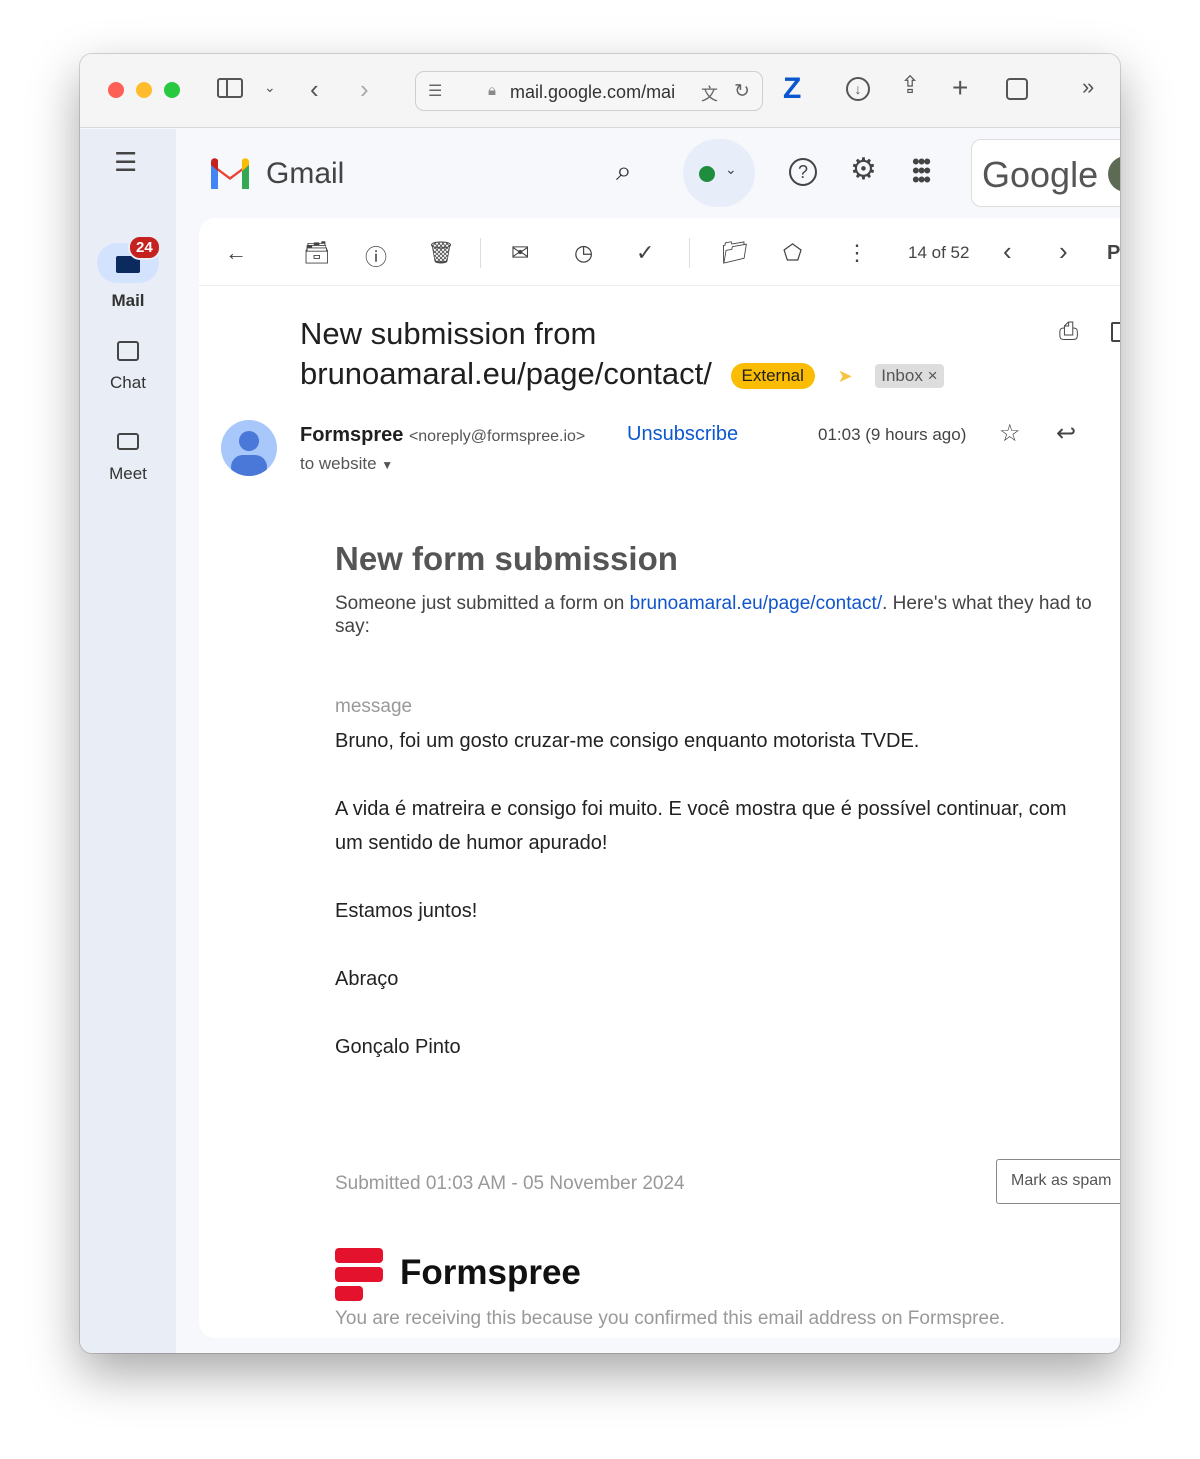 This screenshot has height=1459, width=1200. I want to click on forward-icon: ›, so click(364, 89).